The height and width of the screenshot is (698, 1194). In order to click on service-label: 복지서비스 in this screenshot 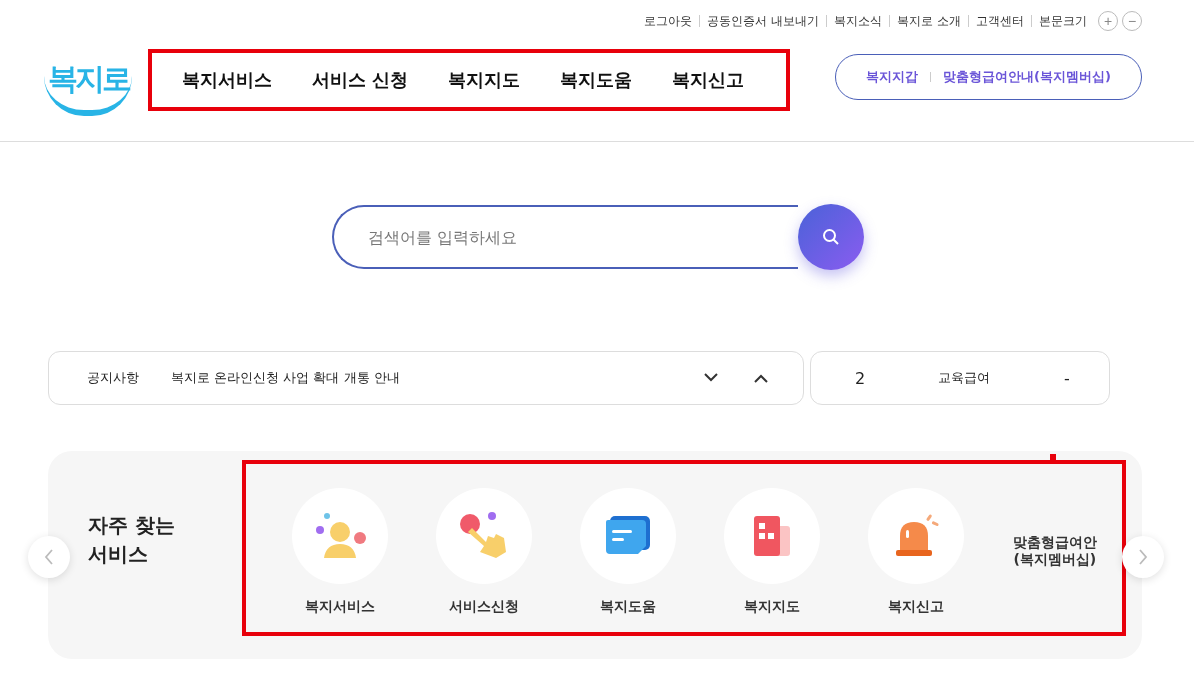, I will do `click(339, 607)`.